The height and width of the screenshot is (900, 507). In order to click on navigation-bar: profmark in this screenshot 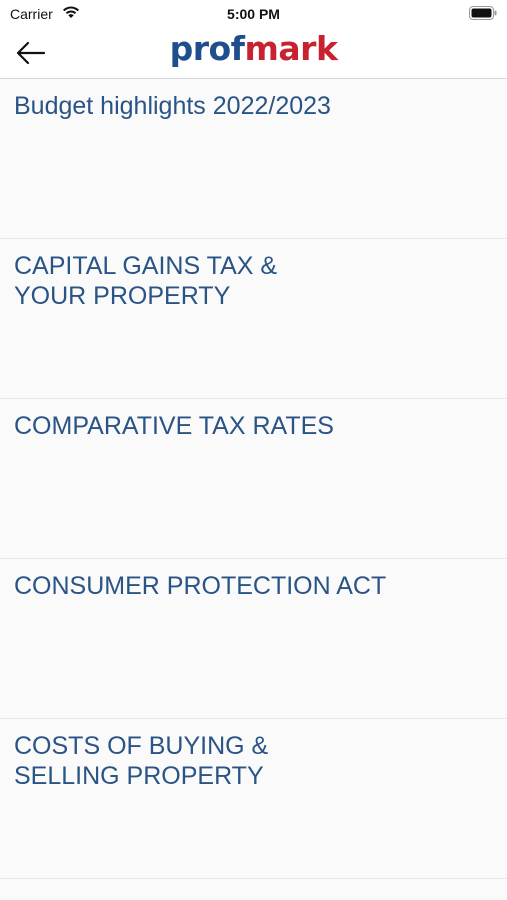, I will do `click(253, 53)`.